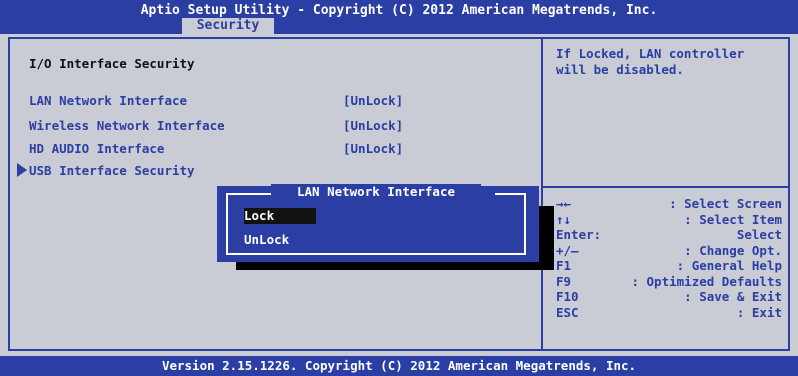 The height and width of the screenshot is (376, 798). I want to click on setting-lan-network-interface: LAN Network Interface, so click(108, 100).